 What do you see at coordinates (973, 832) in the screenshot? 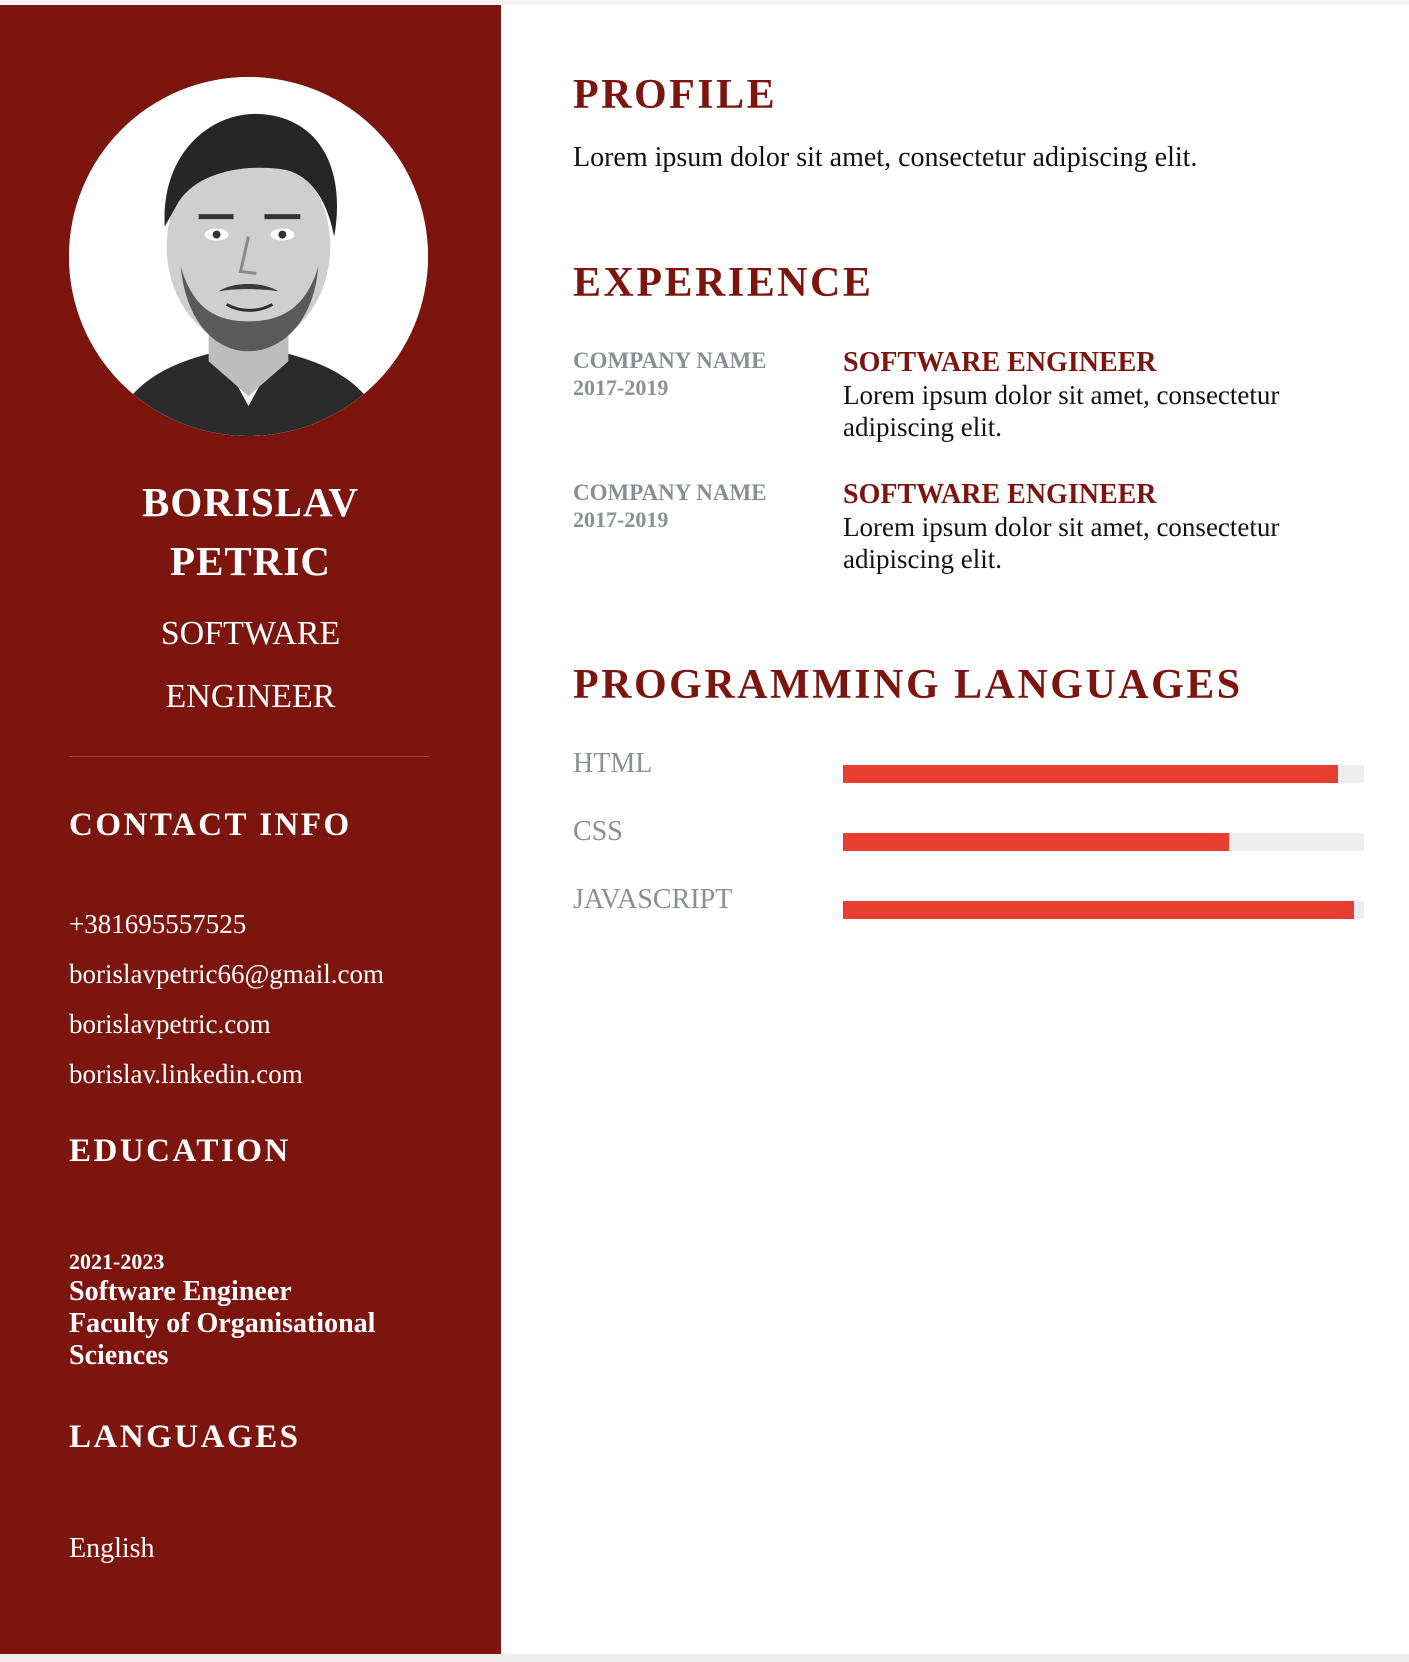
I see `skill-row: CSS` at bounding box center [973, 832].